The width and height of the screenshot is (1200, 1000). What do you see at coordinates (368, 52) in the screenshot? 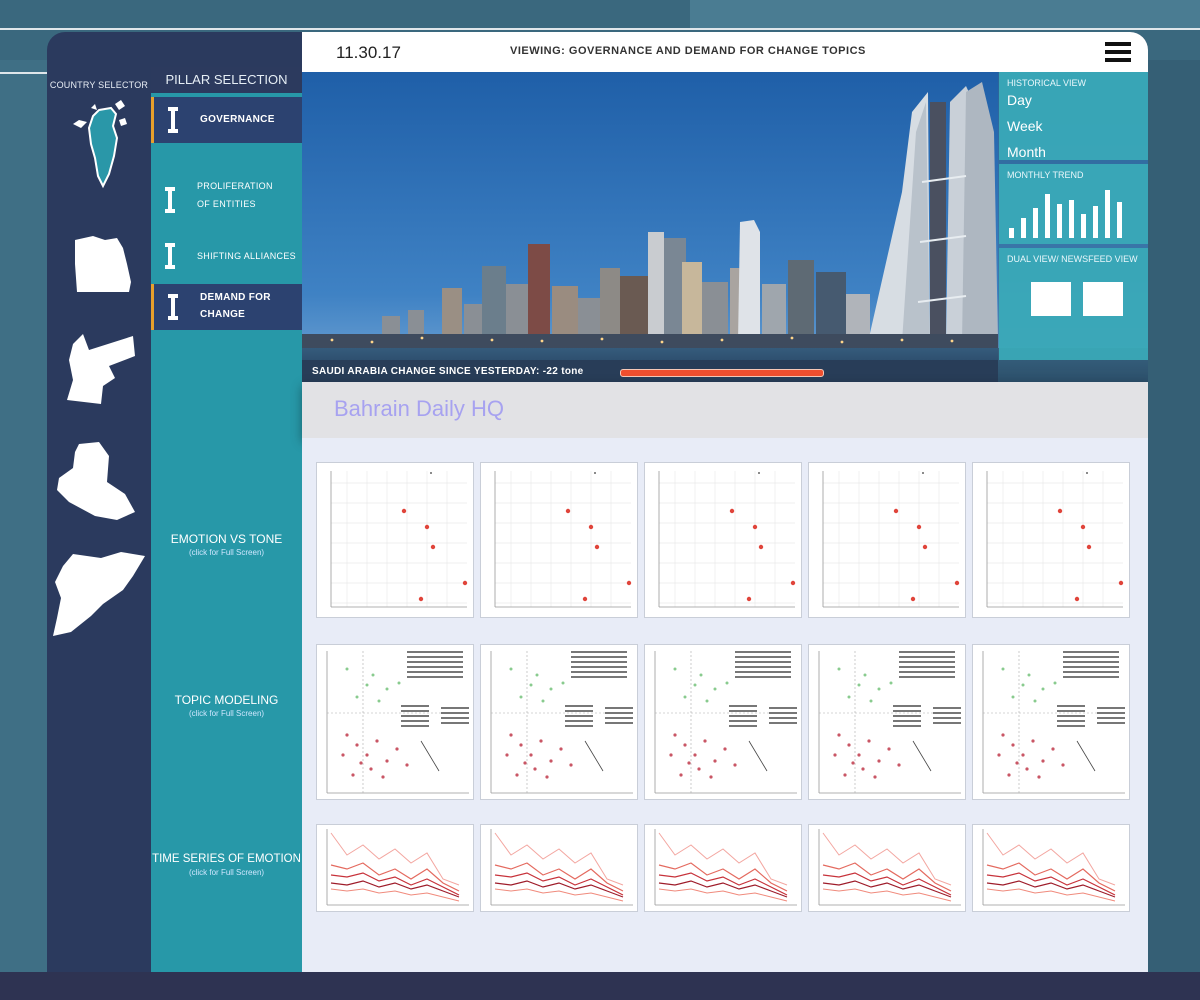
I see `date-label: 11.30.17` at bounding box center [368, 52].